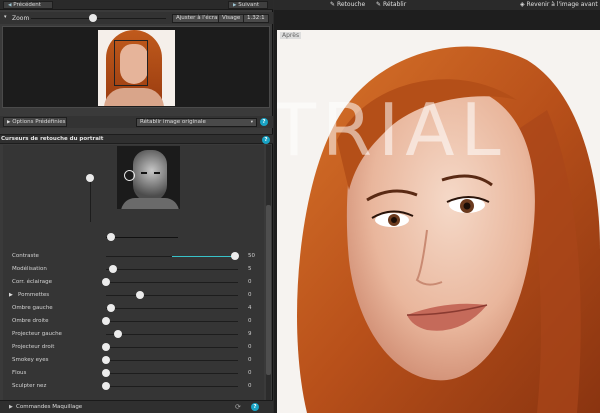 This screenshot has width=600, height=413. What do you see at coordinates (204, 256) in the screenshot?
I see `slider-fill` at bounding box center [204, 256].